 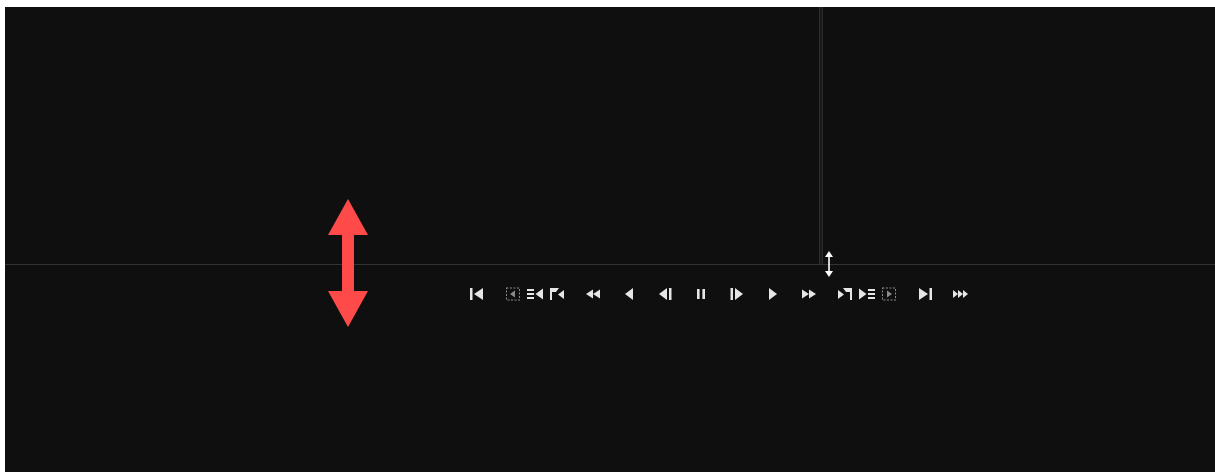 I want to click on vertical-resize-cursor-icon, so click(x=829, y=264).